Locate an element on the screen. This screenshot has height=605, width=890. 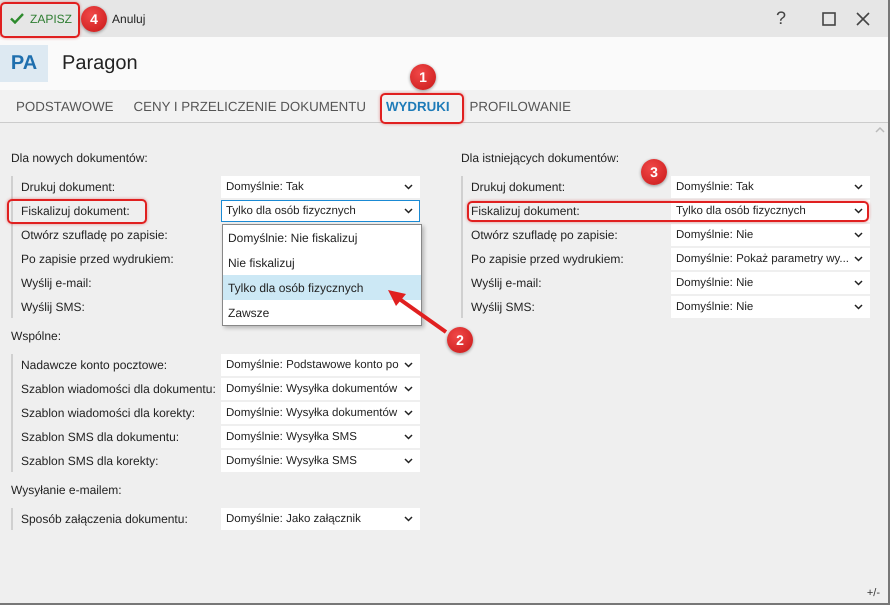
expand-toggle: +/- is located at coordinates (873, 593).